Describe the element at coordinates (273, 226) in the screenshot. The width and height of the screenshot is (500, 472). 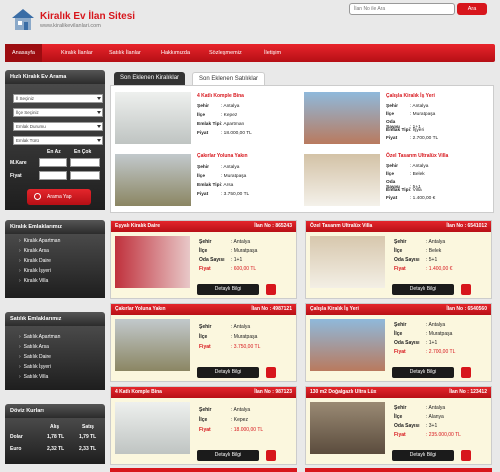
I see `card-listing-no: İlan No : 865243` at that location.